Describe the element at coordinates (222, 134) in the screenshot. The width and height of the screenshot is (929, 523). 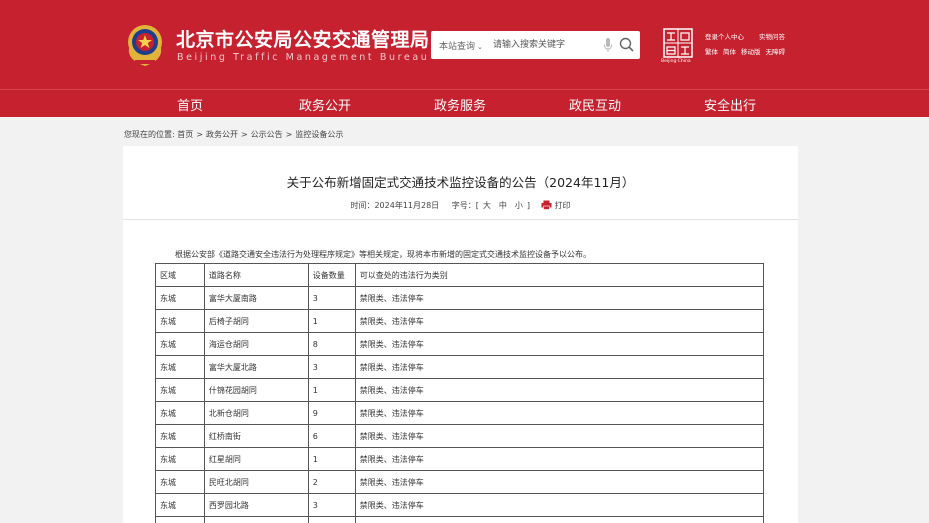
I see `breadcrumb-item-government-affairs: 政务公开` at that location.